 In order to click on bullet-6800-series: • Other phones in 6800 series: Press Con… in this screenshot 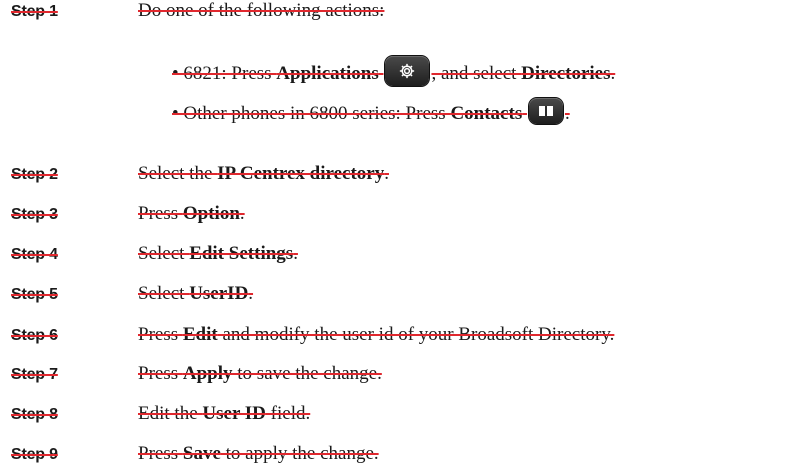, I will do `click(371, 111)`.